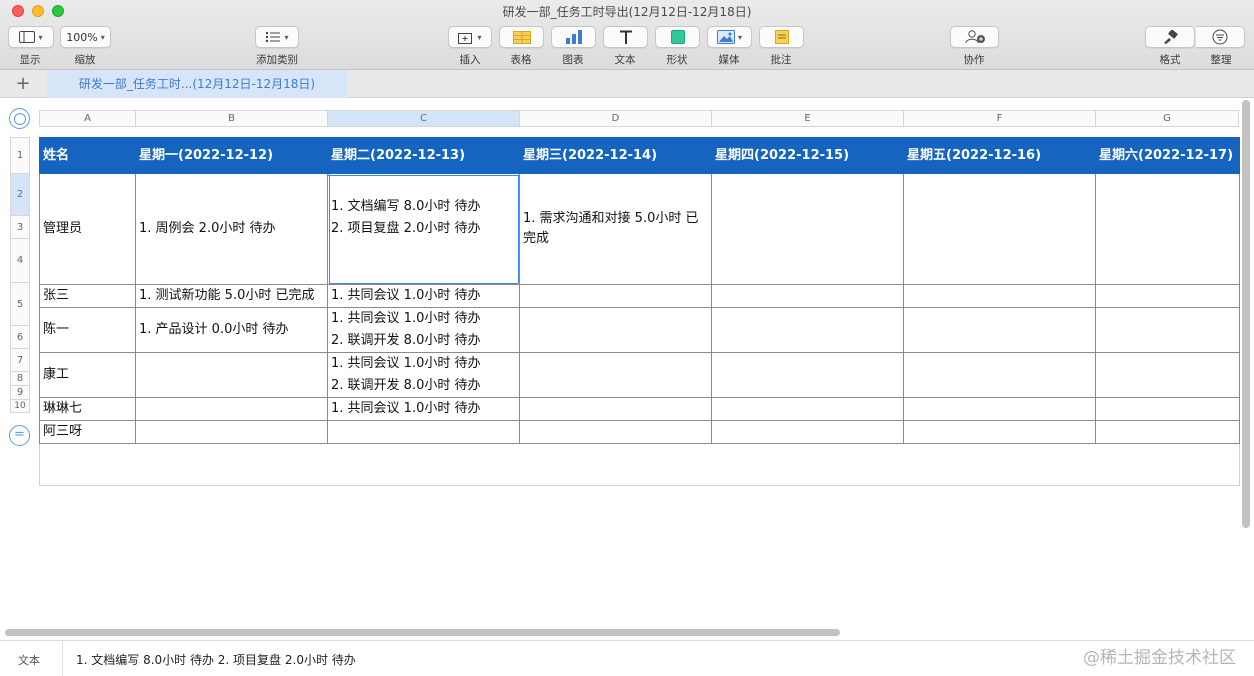 The width and height of the screenshot is (1254, 676). I want to click on table-cell: 1. 测试新功能 5.0小时 已完成, so click(231, 296).